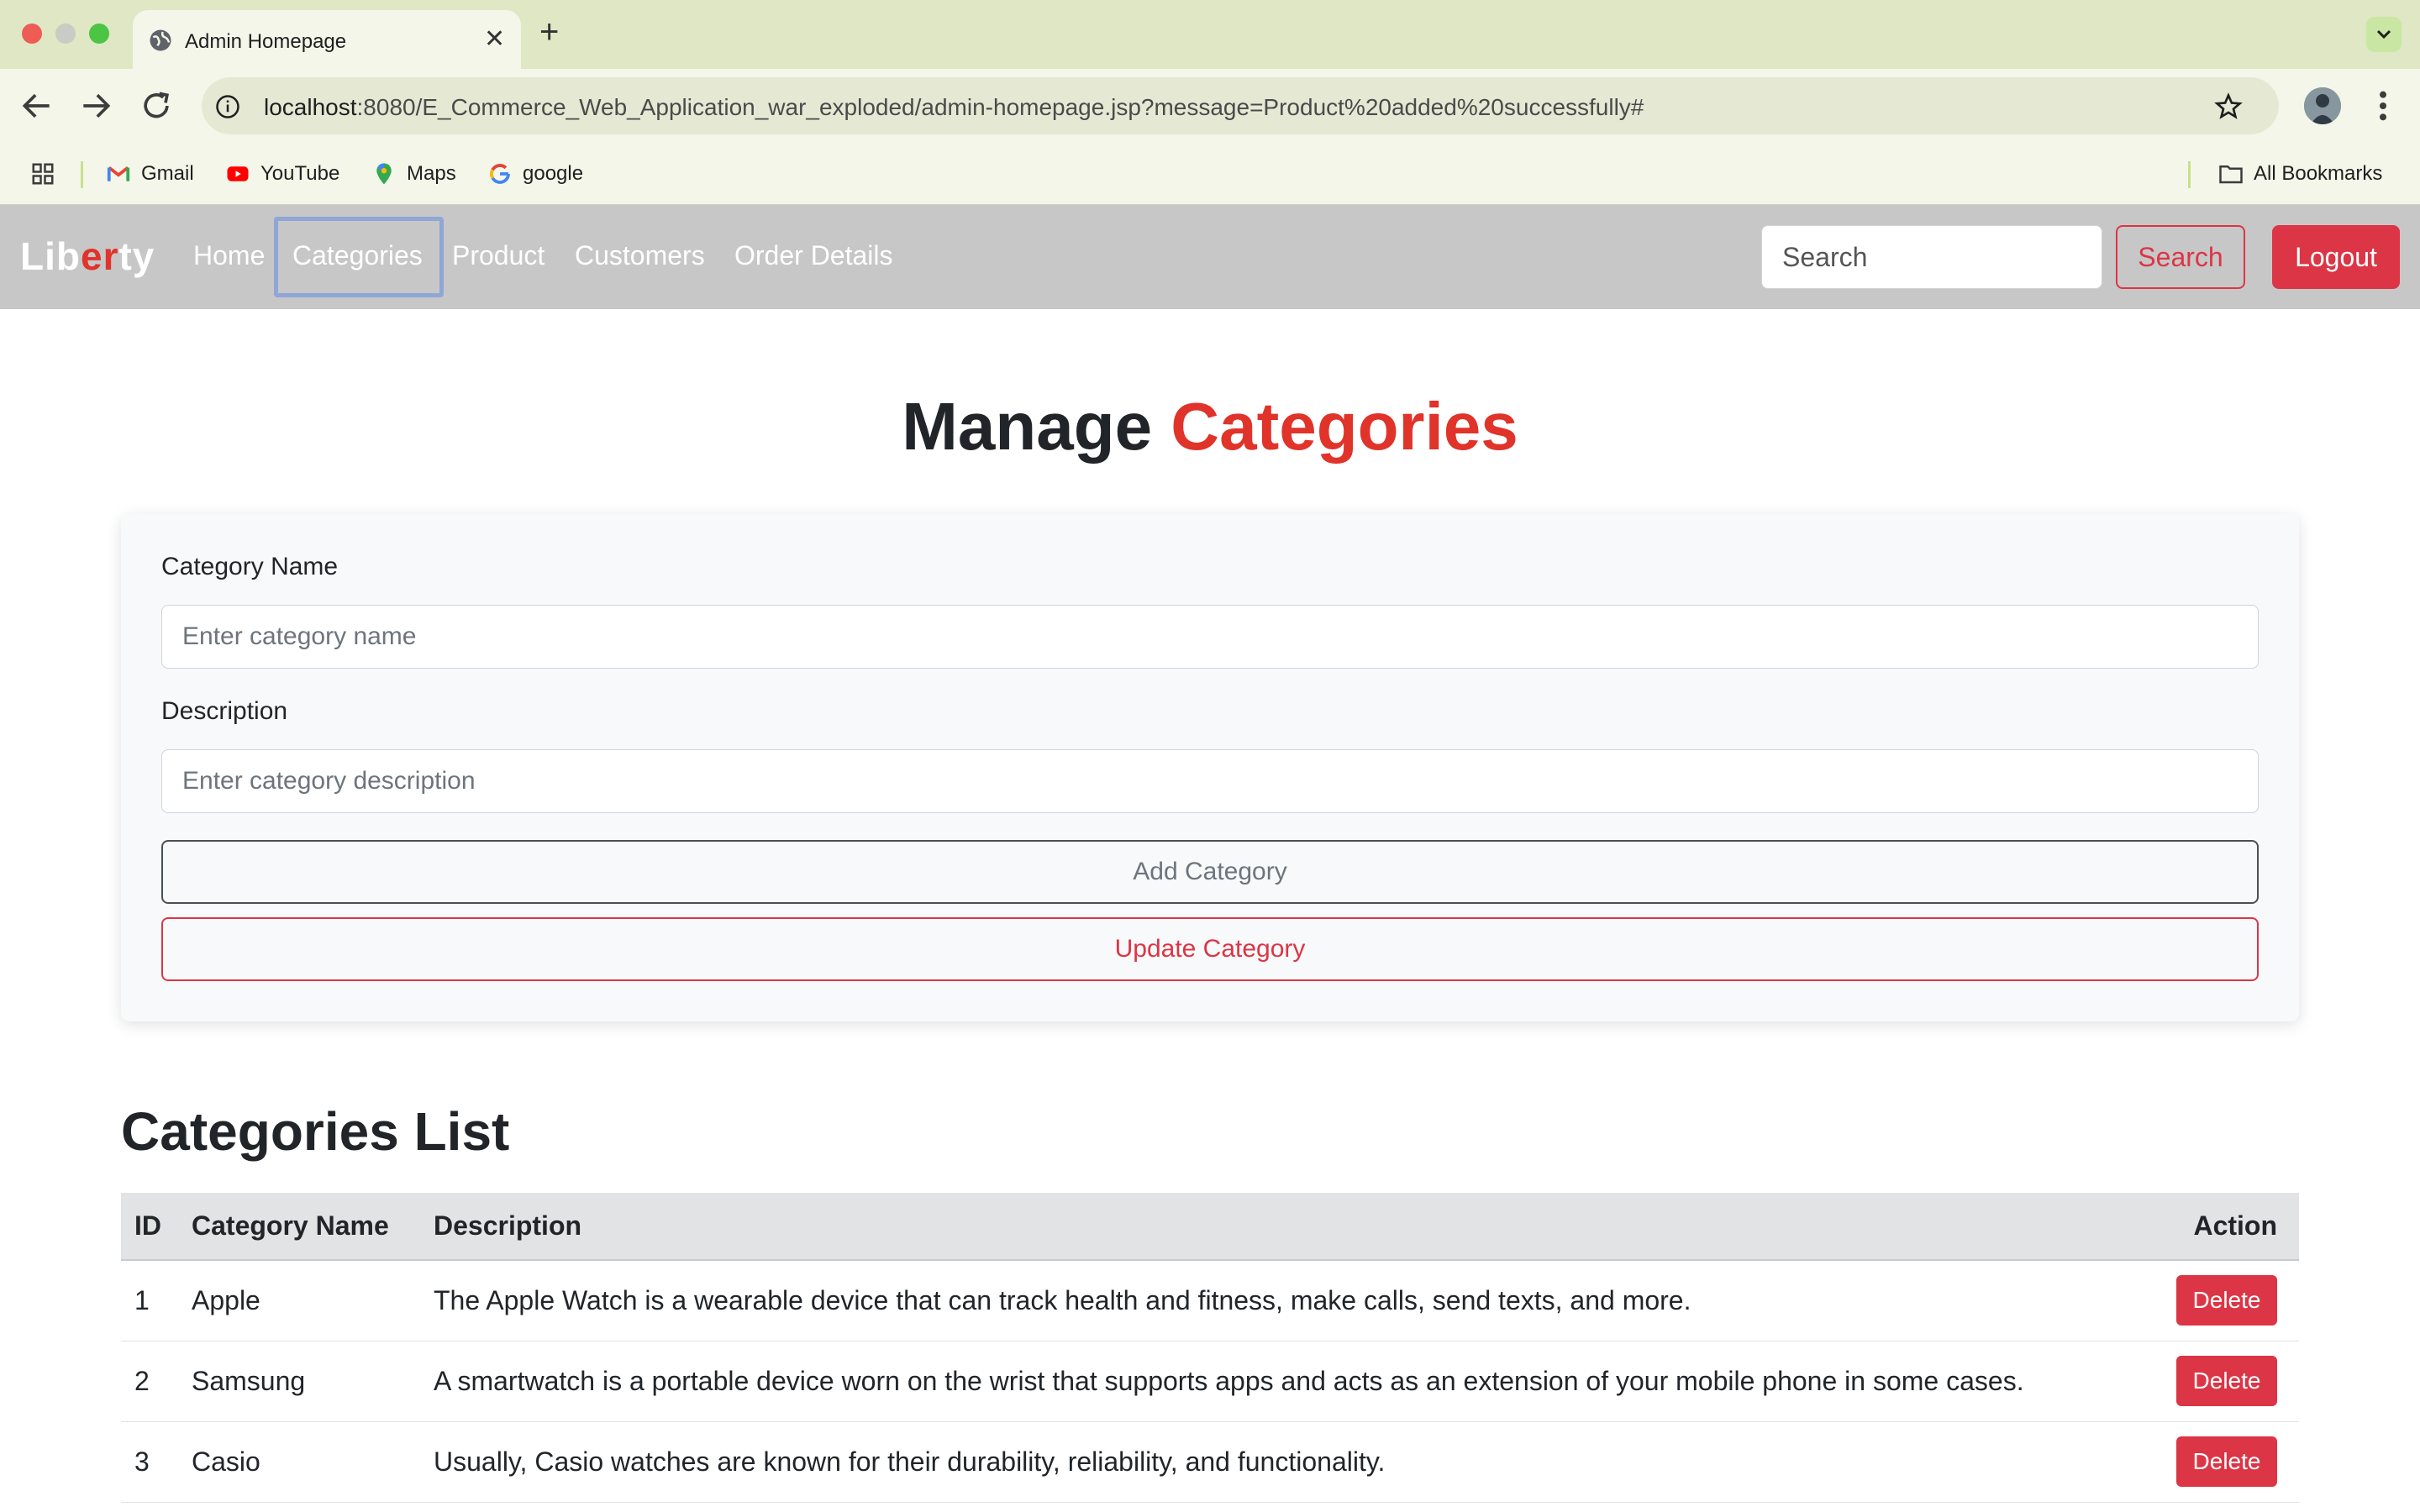 This screenshot has width=2420, height=1512. I want to click on browser-tab: Admin Homepage ✕, so click(327, 39).